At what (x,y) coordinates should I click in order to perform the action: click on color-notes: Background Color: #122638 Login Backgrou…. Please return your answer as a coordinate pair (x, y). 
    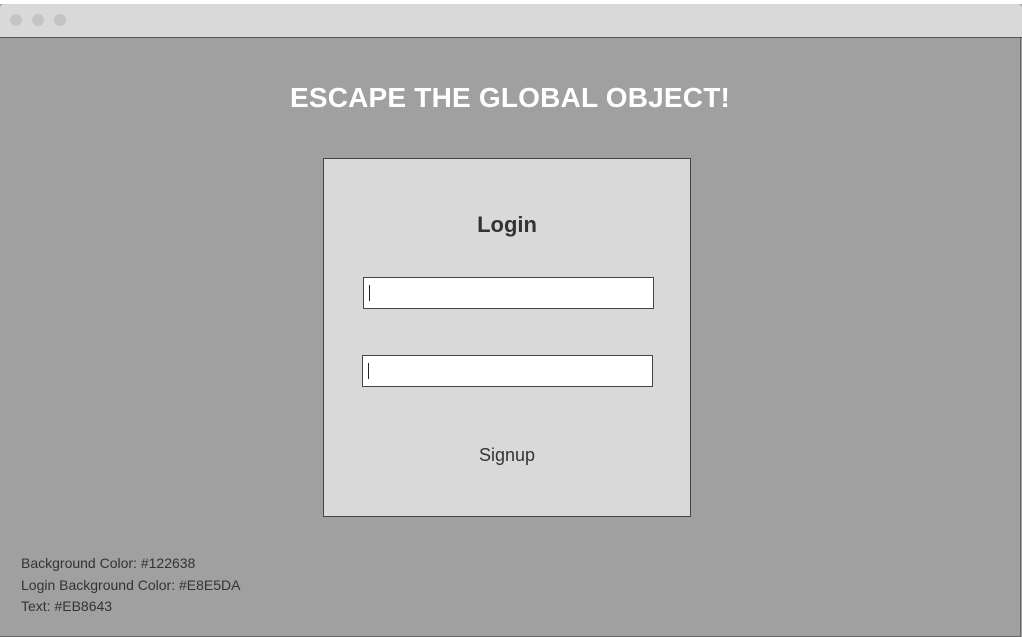
    Looking at the image, I should click on (130, 585).